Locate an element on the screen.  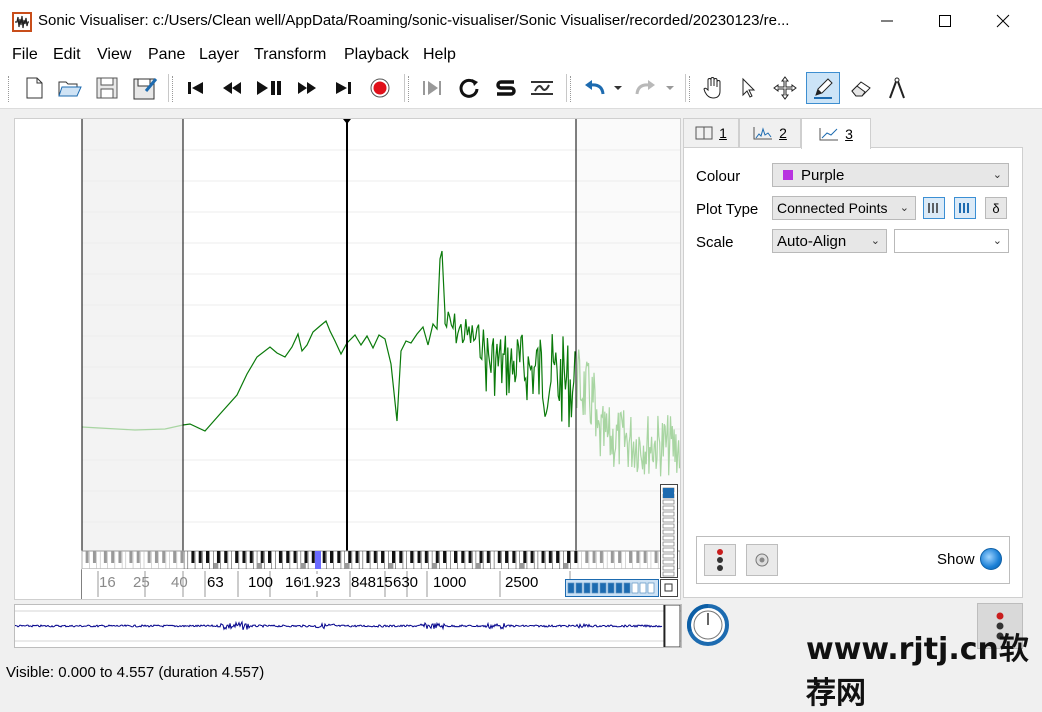
close-icon is located at coordinates (1003, 21).